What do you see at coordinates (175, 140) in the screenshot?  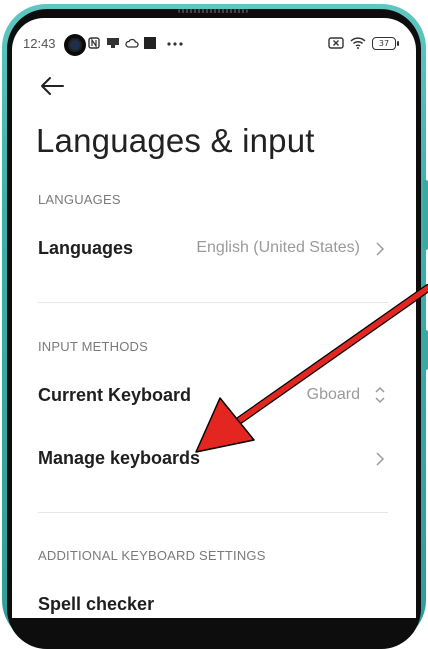 I see `page-title: Languages & input` at bounding box center [175, 140].